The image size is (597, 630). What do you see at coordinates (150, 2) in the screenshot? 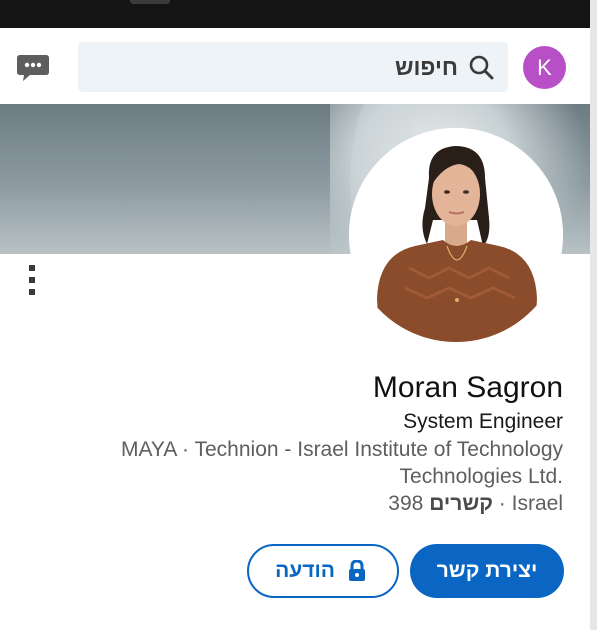
I see `status-bar-handle` at bounding box center [150, 2].